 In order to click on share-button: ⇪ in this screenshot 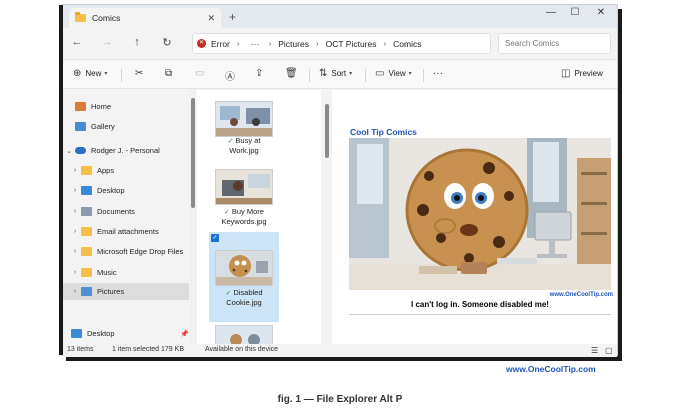, I will do `click(261, 73)`.